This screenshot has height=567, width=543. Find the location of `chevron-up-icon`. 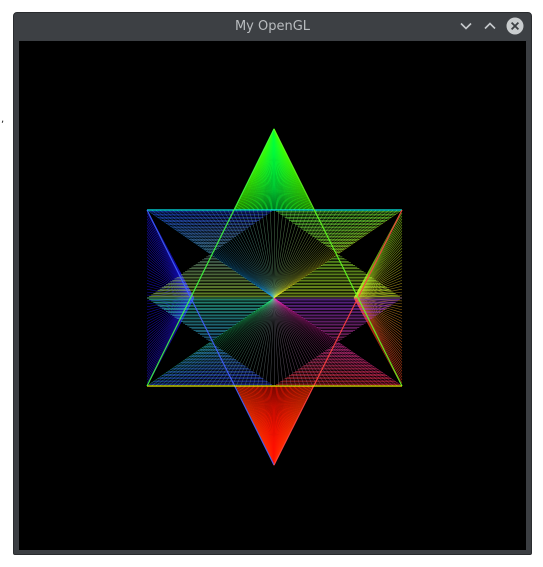

chevron-up-icon is located at coordinates (490, 26).